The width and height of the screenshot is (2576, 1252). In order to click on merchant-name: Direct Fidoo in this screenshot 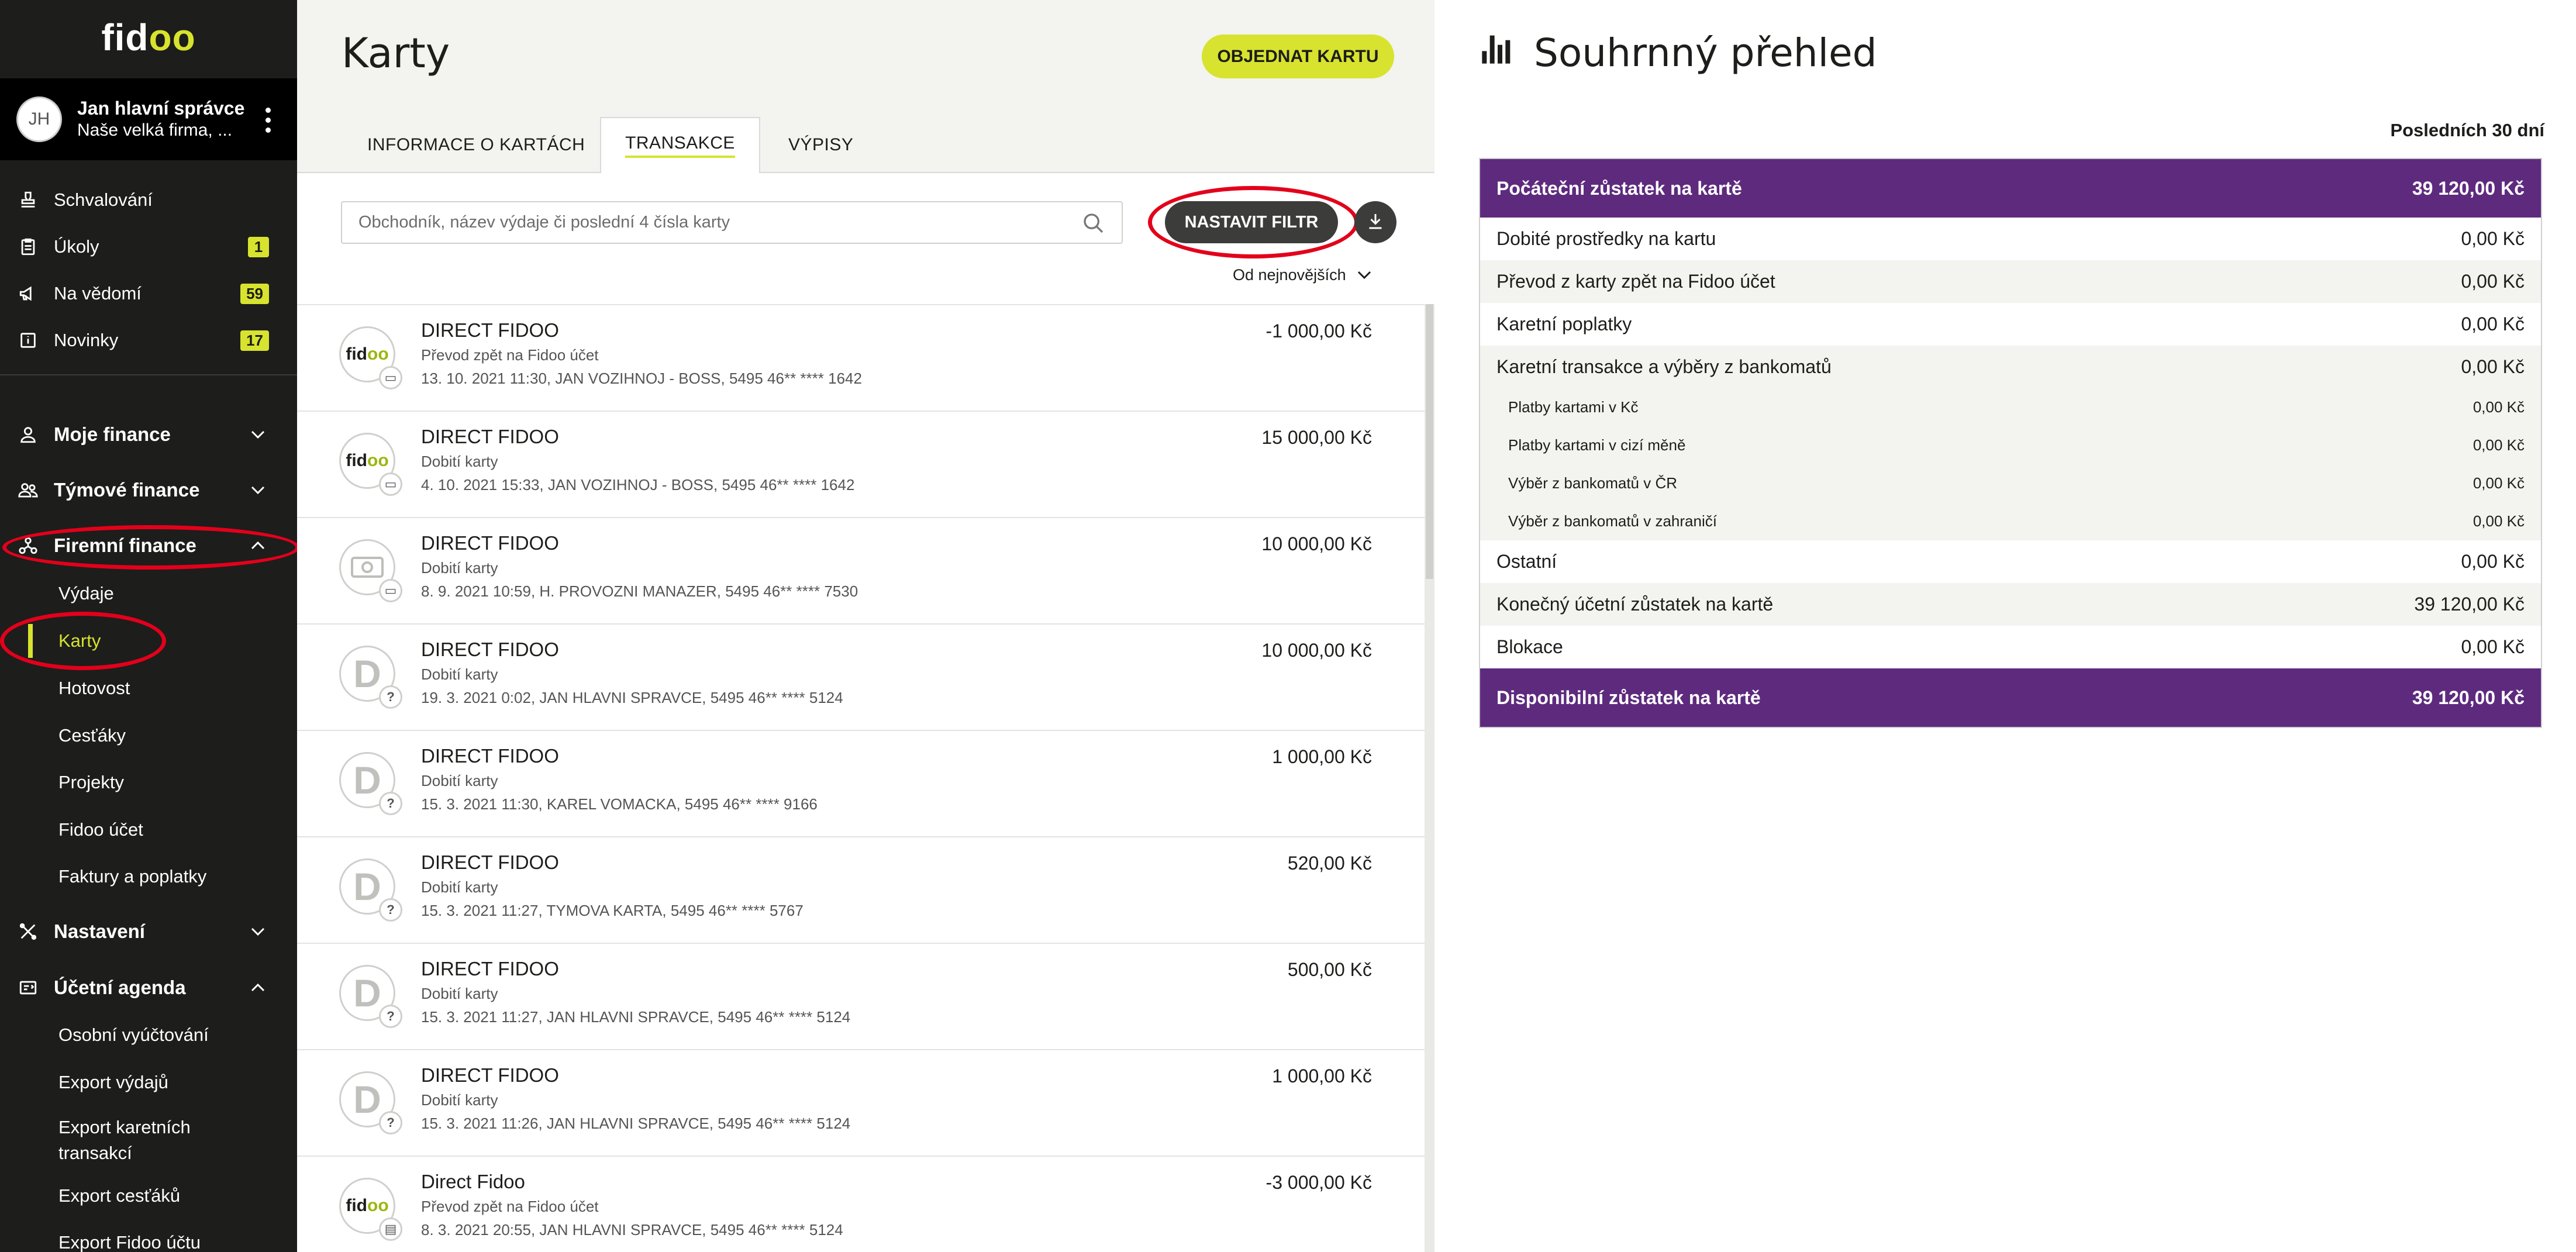, I will do `click(473, 1181)`.